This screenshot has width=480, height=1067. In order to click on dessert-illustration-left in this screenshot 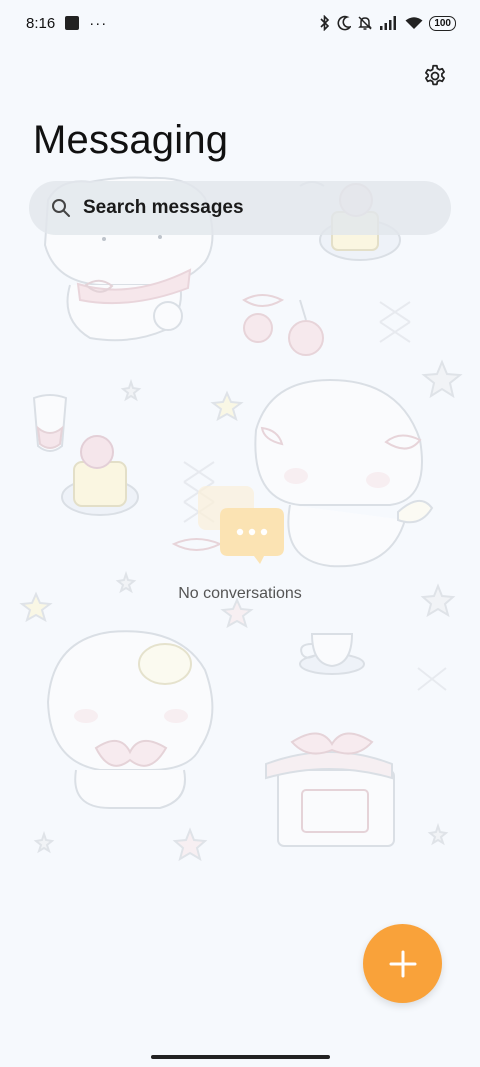, I will do `click(85, 455)`.